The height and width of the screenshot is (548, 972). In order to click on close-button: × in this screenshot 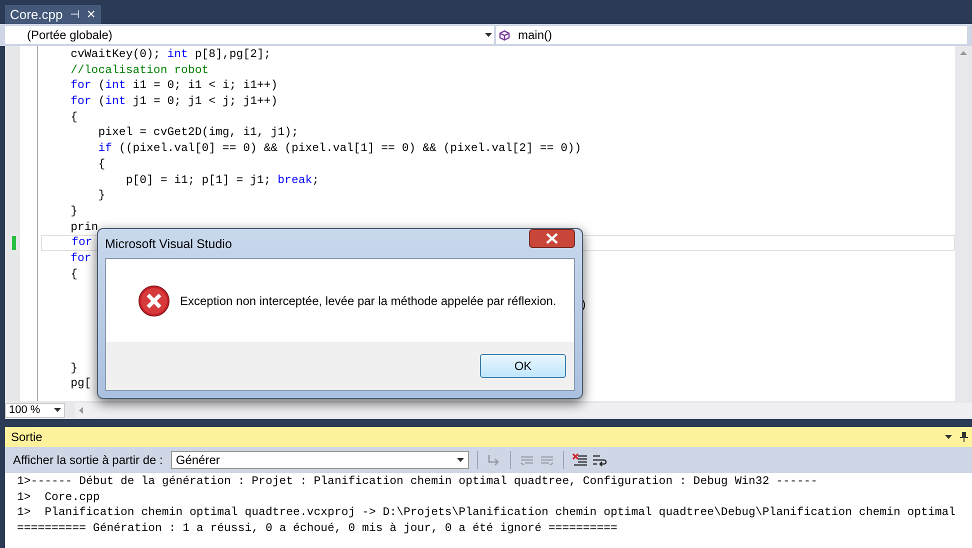, I will do `click(91, 14)`.